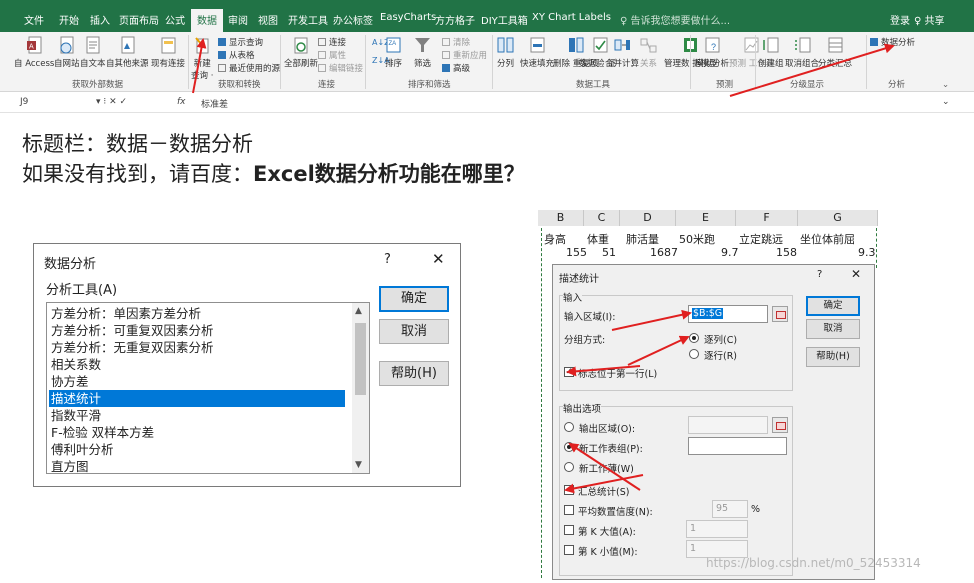 Image resolution: width=974 pixels, height=583 pixels. Describe the element at coordinates (168, 52) in the screenshot. I see `existing-connections-button: 现有连接` at that location.